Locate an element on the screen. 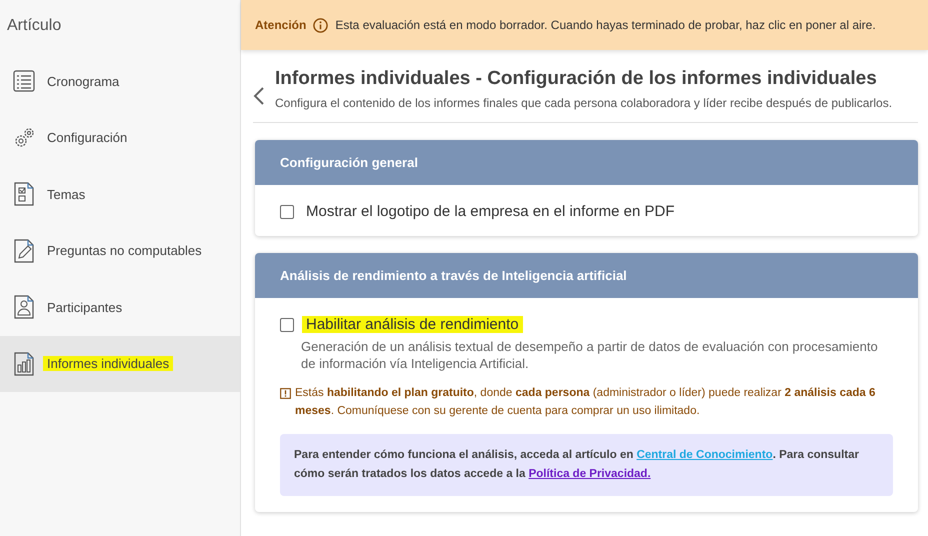 The width and height of the screenshot is (928, 536). sidebar-title: Artículo is located at coordinates (34, 26).